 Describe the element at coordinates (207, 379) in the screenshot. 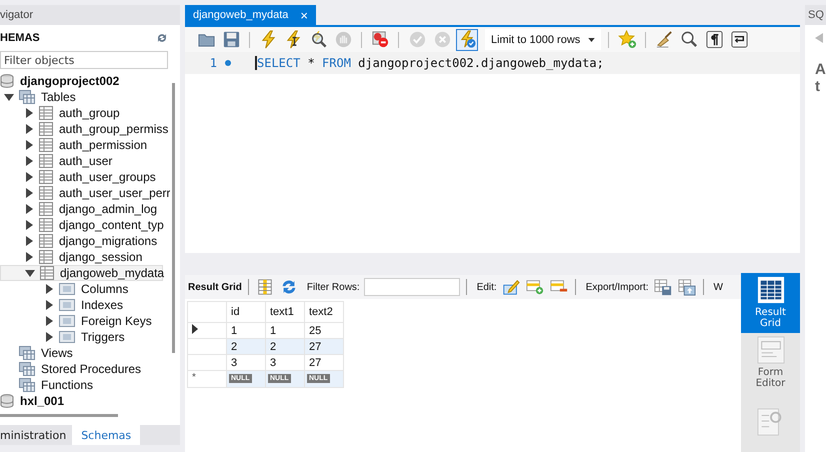

I see `row-marker: *` at that location.